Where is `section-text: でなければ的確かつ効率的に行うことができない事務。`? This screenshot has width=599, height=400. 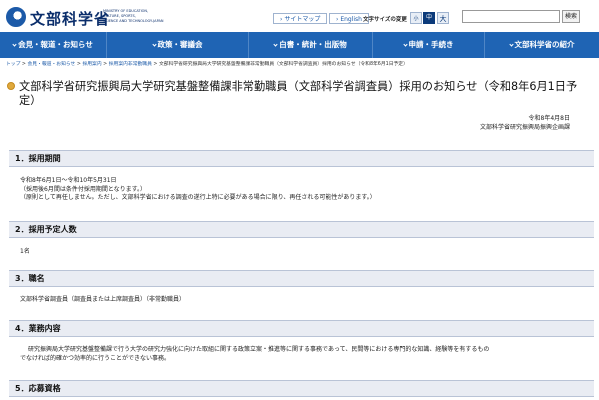 section-text: でなければ的確かつ効率的に行うことができない事務。 is located at coordinates (95, 358).